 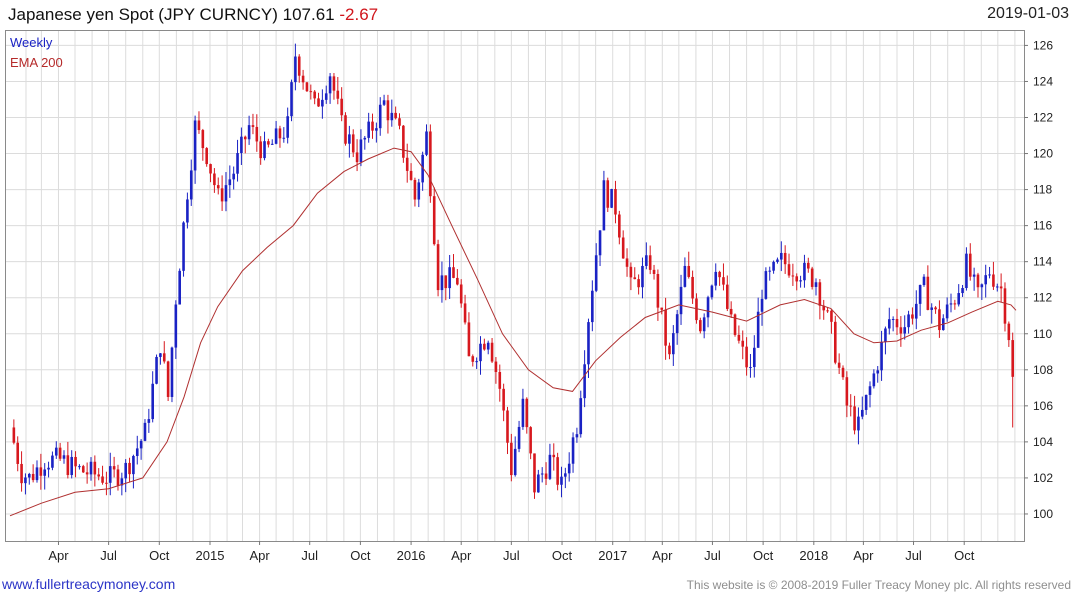 What do you see at coordinates (1042, 298) in the screenshot?
I see `y-tick-label: 112` at bounding box center [1042, 298].